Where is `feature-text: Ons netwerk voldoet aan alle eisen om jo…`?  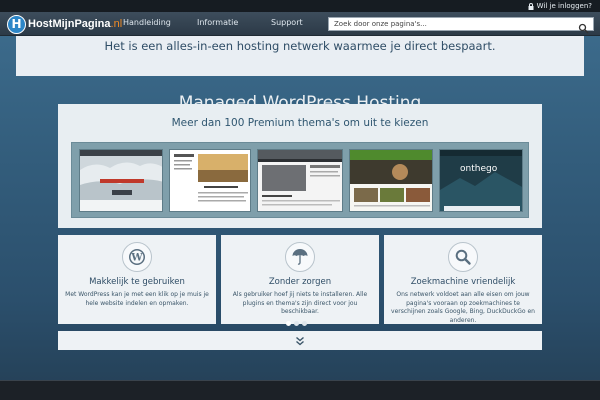 feature-text: Ons netwerk voldoet aan alle eisen om jo… is located at coordinates (463, 307).